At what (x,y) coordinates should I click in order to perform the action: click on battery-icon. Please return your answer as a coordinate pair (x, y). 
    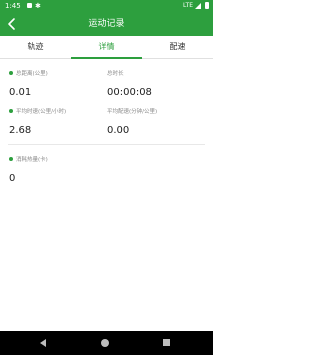
    Looking at the image, I should click on (207, 5).